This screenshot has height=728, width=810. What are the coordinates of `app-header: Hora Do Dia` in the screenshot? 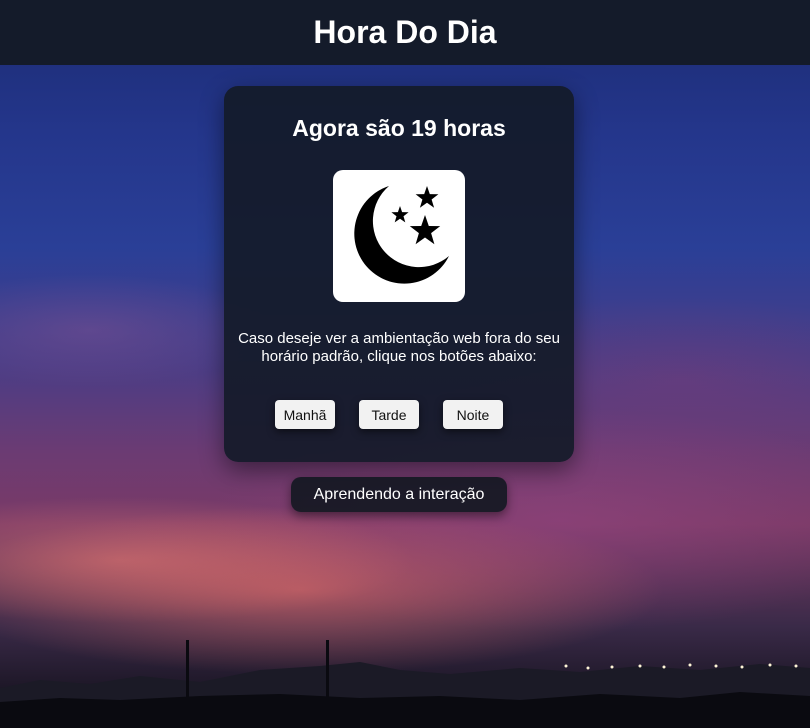 It's located at (405, 32).